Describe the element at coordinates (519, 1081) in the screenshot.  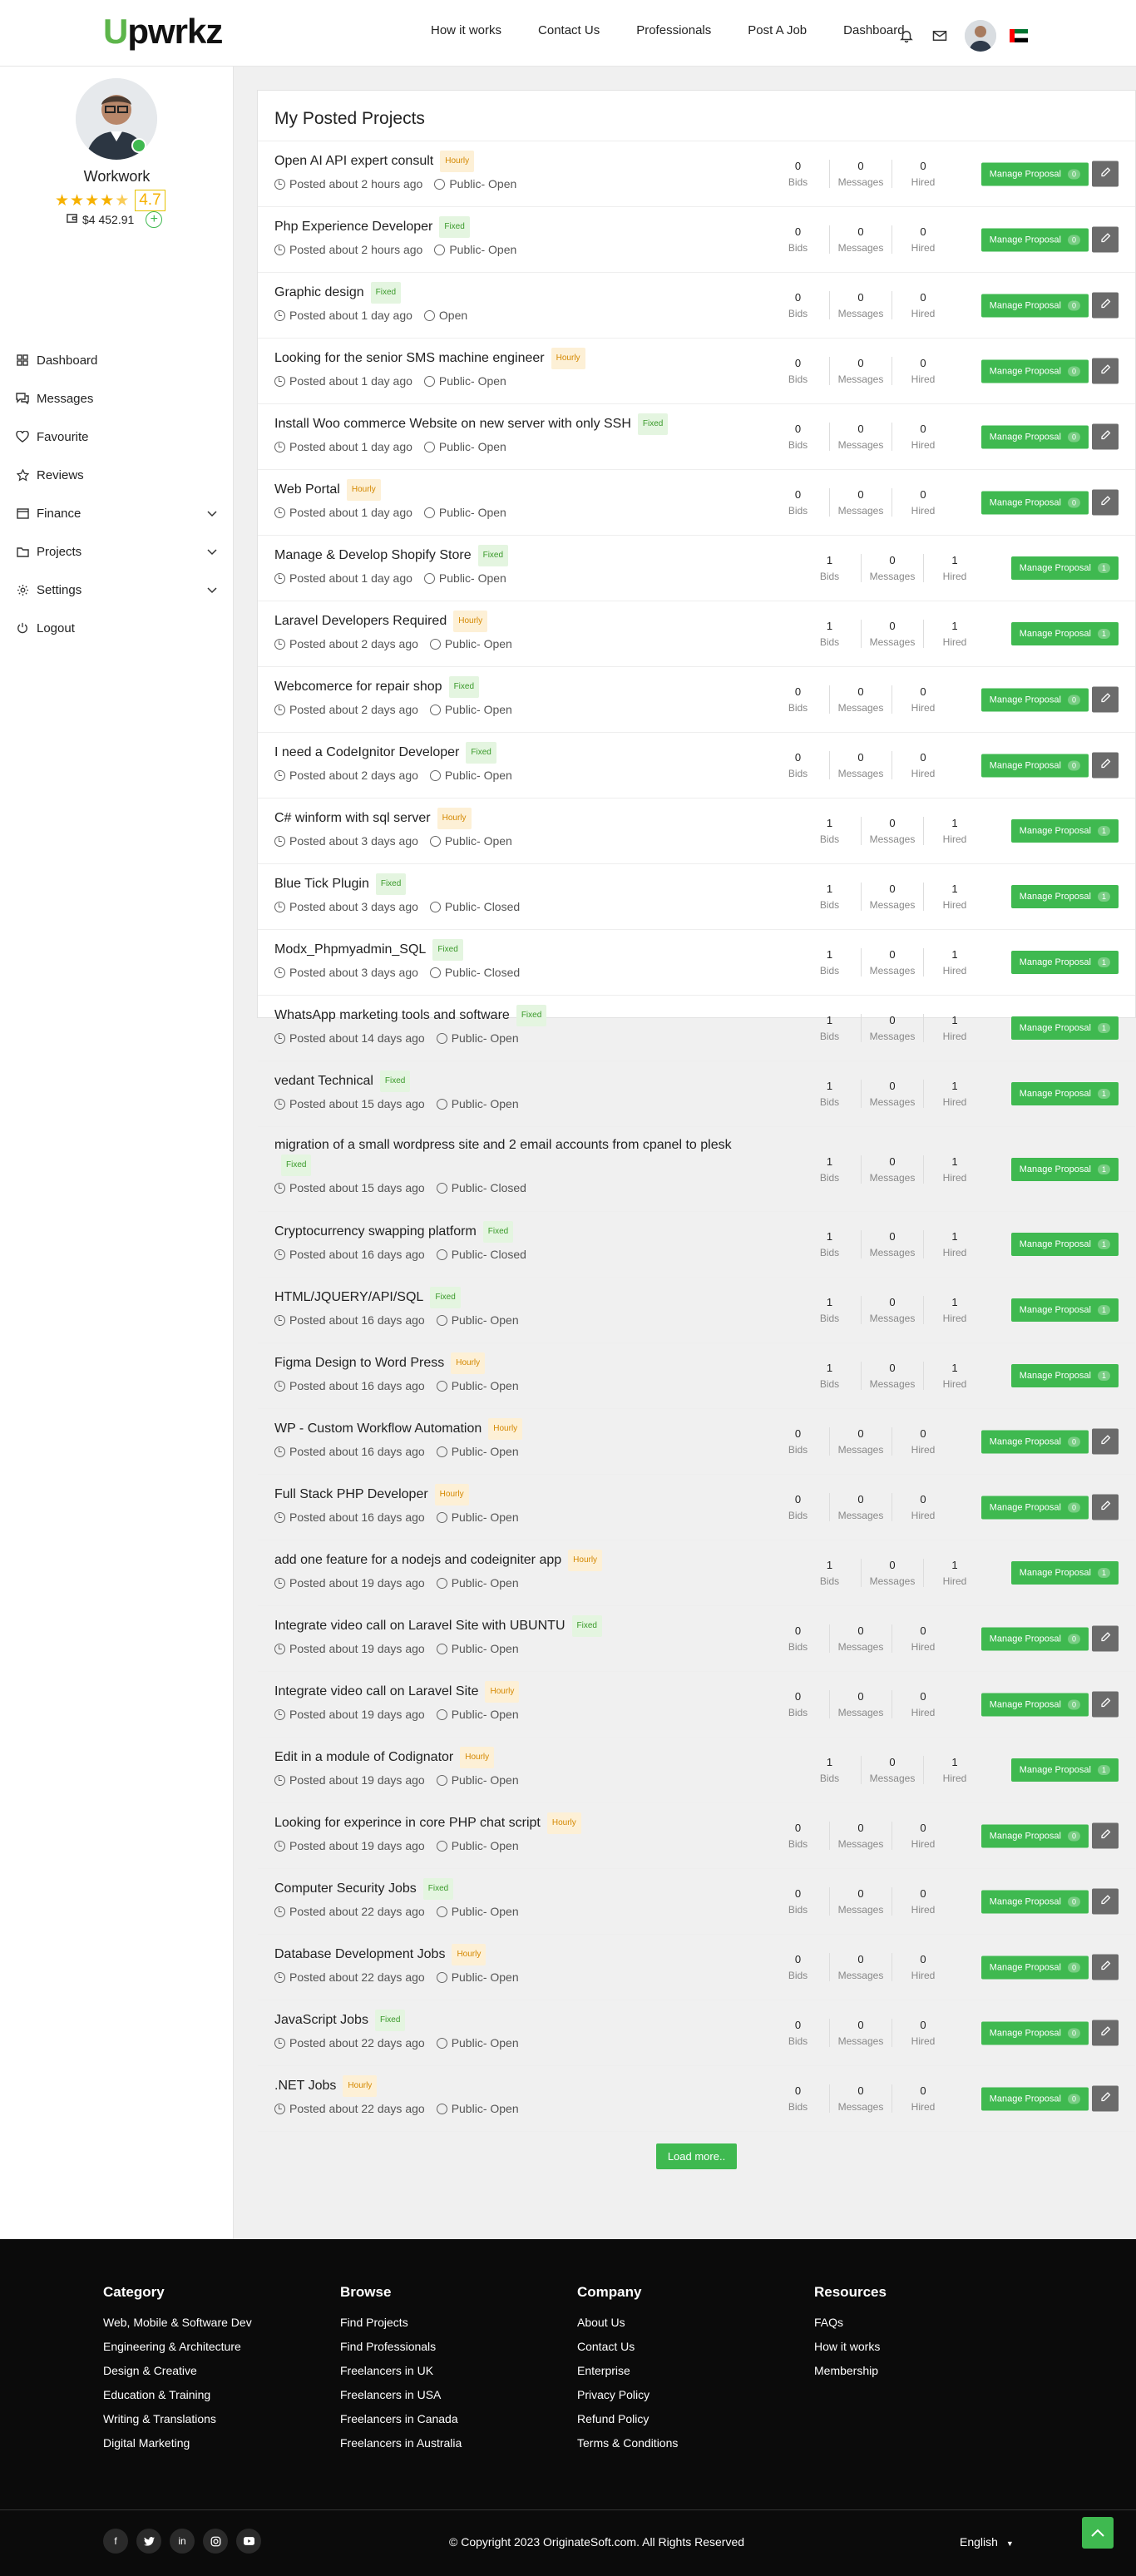
I see `project-title: vedant Technical Fixed` at that location.